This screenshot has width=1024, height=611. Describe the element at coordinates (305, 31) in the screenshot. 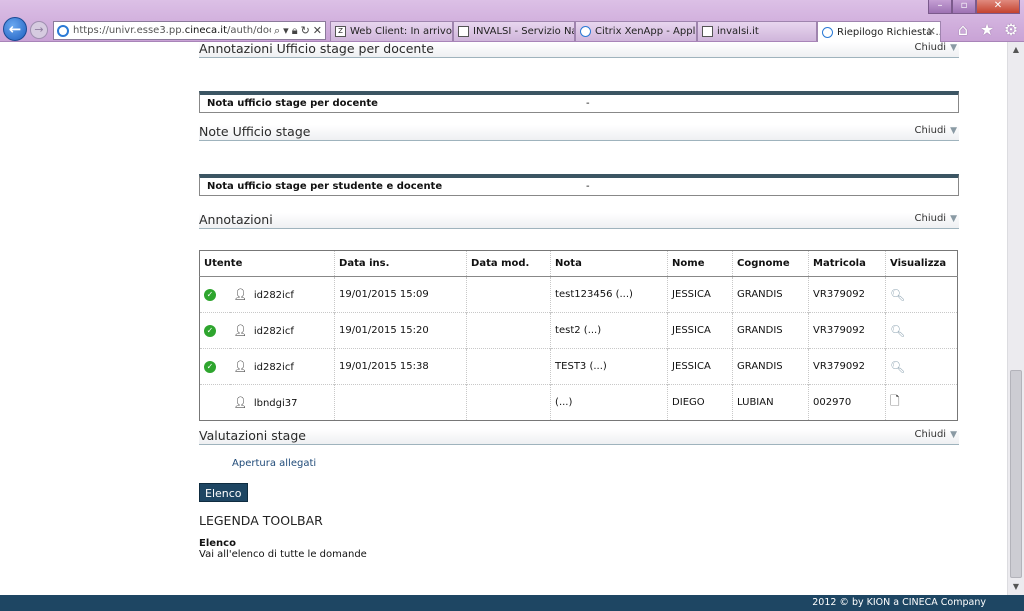

I see `refresh-icon: ↻` at that location.